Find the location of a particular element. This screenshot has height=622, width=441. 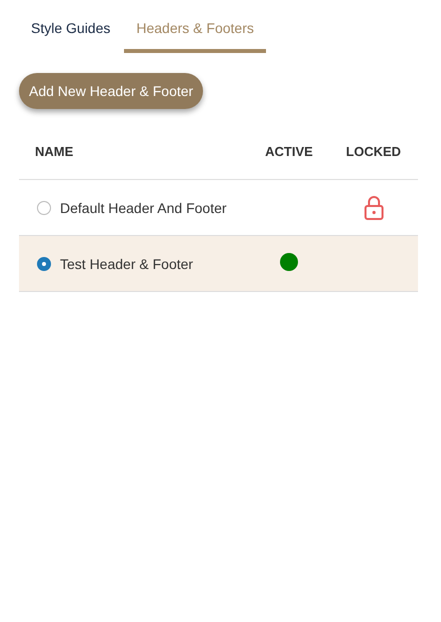

add-button: Add New Header & Footer is located at coordinates (111, 91).